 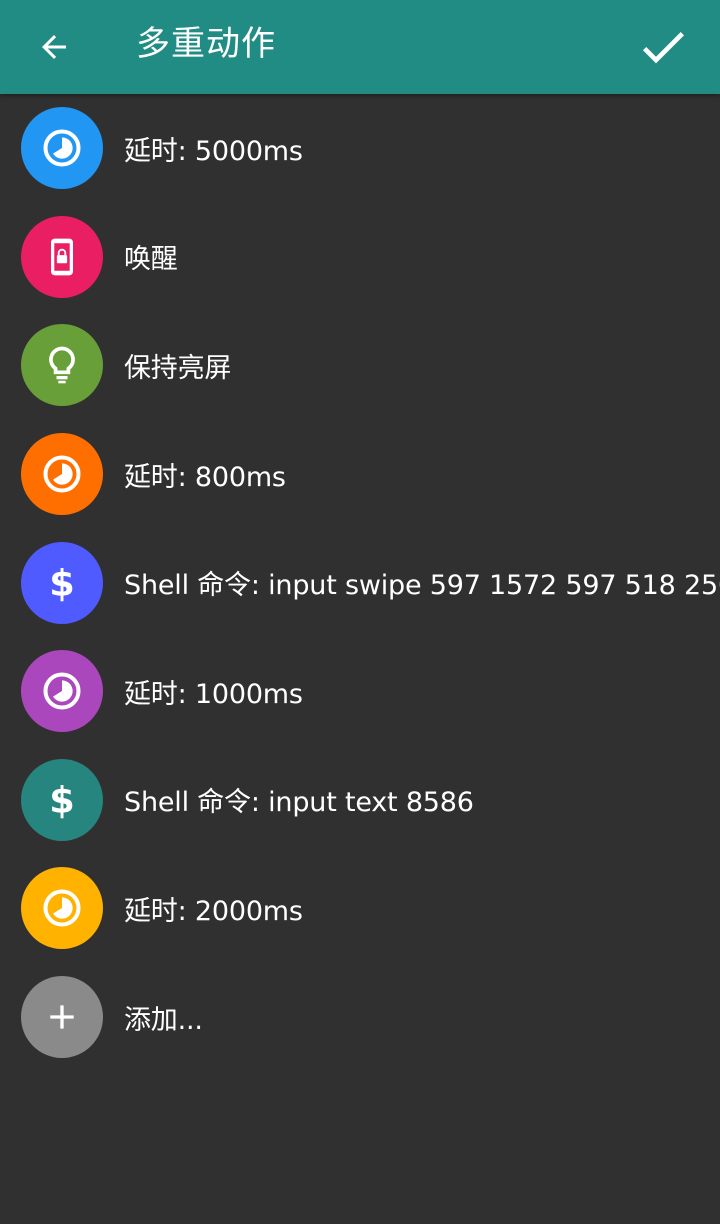 I want to click on list-item: 唤醒, so click(x=360, y=257).